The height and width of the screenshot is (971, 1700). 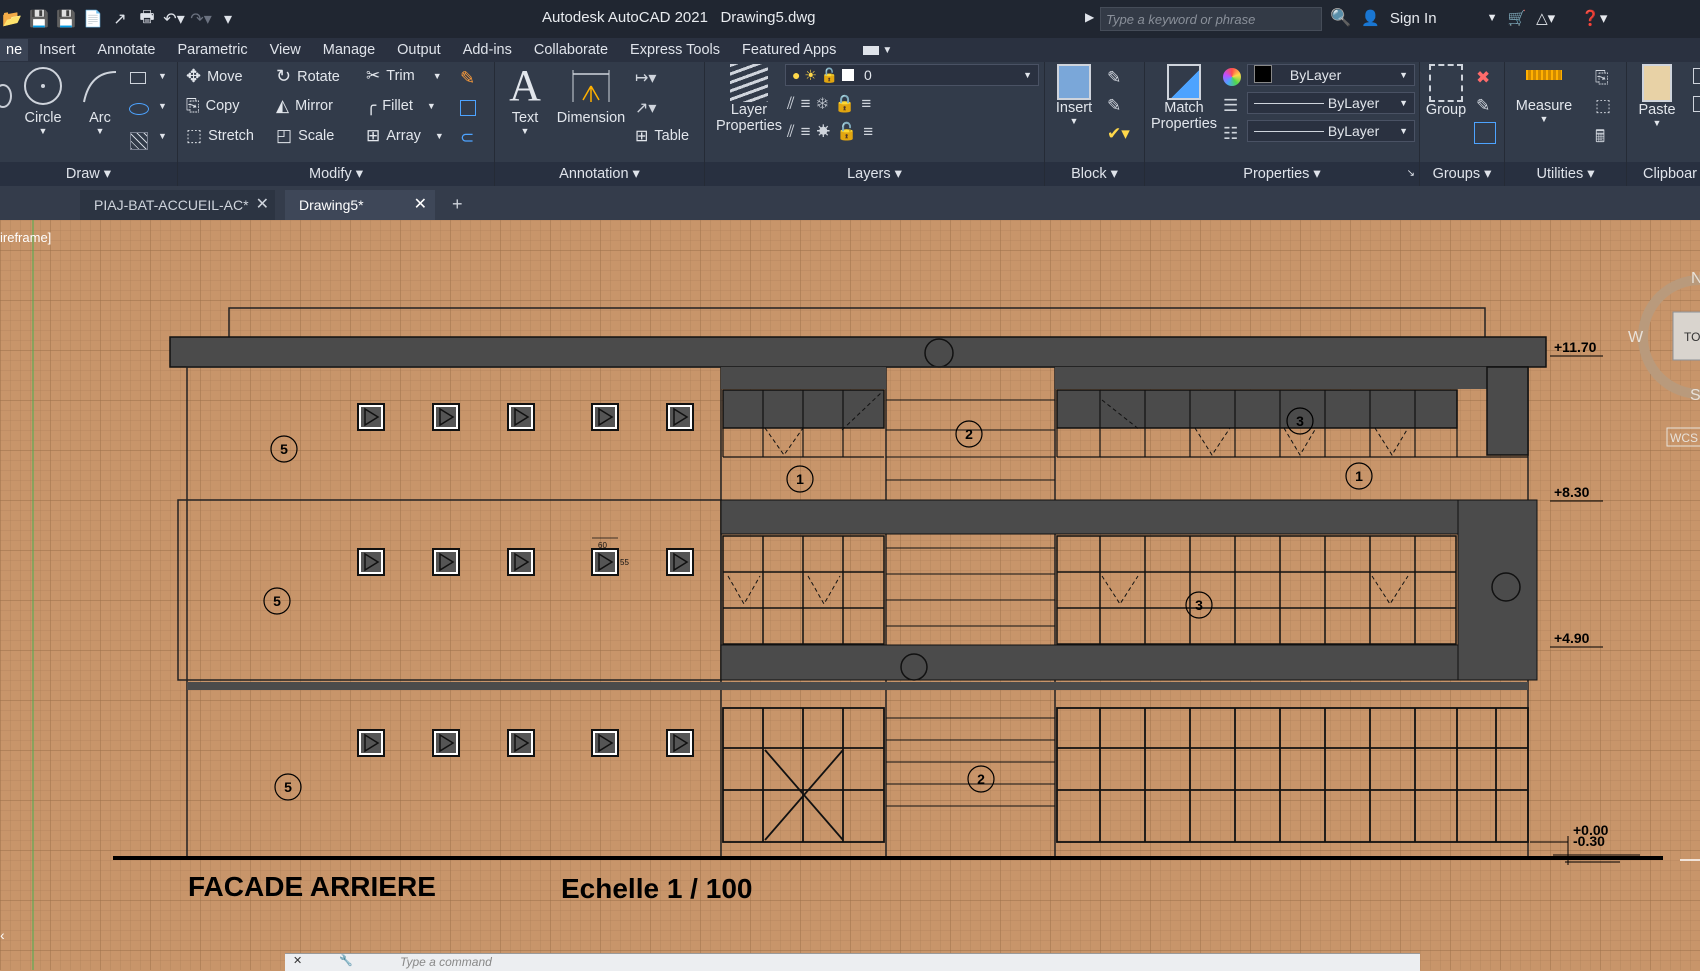 I want to click on command-input: Type a command, so click(x=446, y=962).